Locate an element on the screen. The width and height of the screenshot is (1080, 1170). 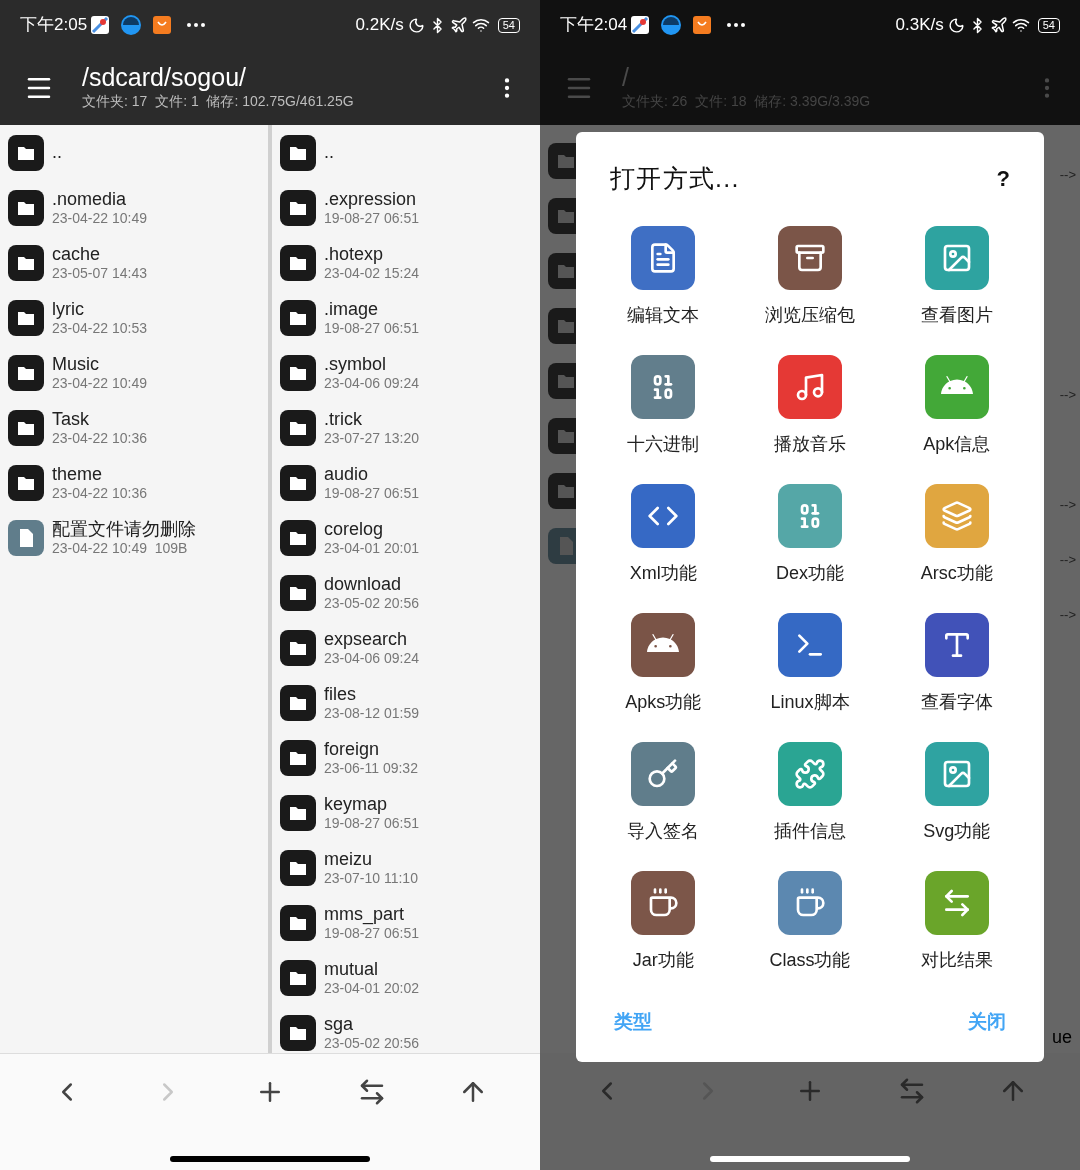
file-list-item: mms_part 19-08-27 06:51 is located at coordinates (406, 922).